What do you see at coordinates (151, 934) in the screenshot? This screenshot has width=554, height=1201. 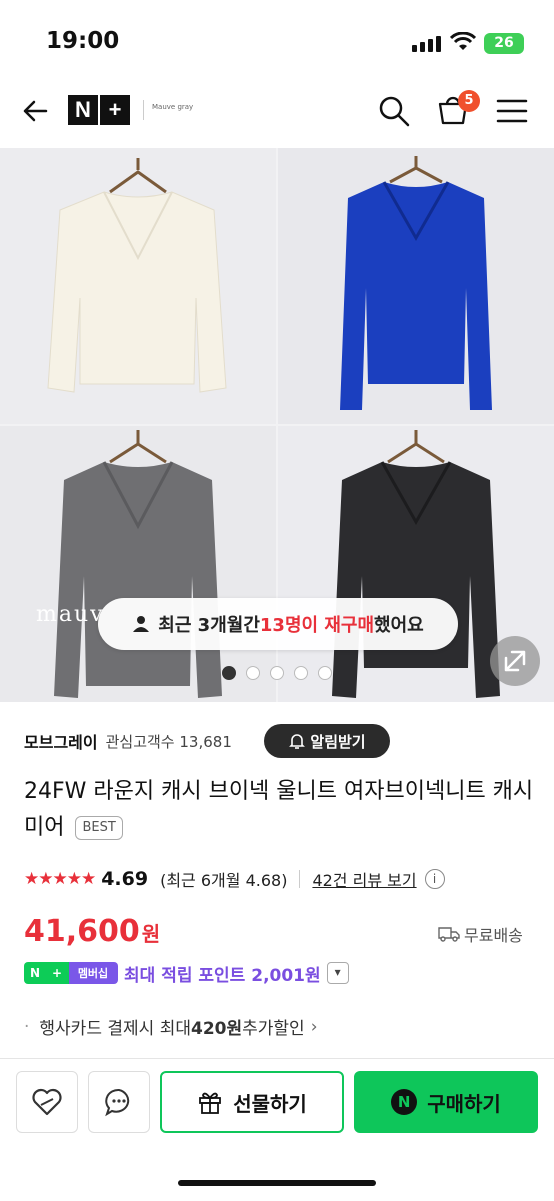 I see `price-unit: 원` at bounding box center [151, 934].